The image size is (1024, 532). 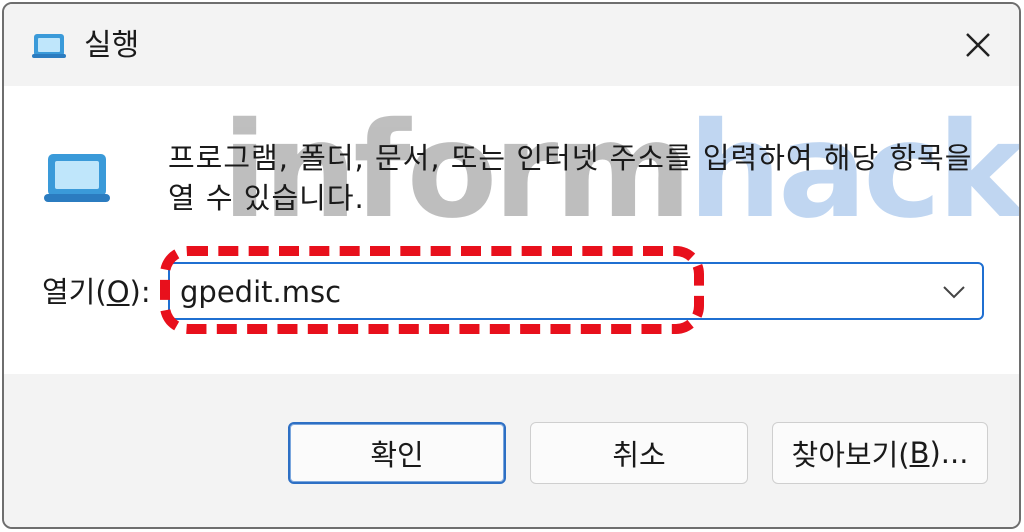 I want to click on ok-button: 확인, so click(x=397, y=453).